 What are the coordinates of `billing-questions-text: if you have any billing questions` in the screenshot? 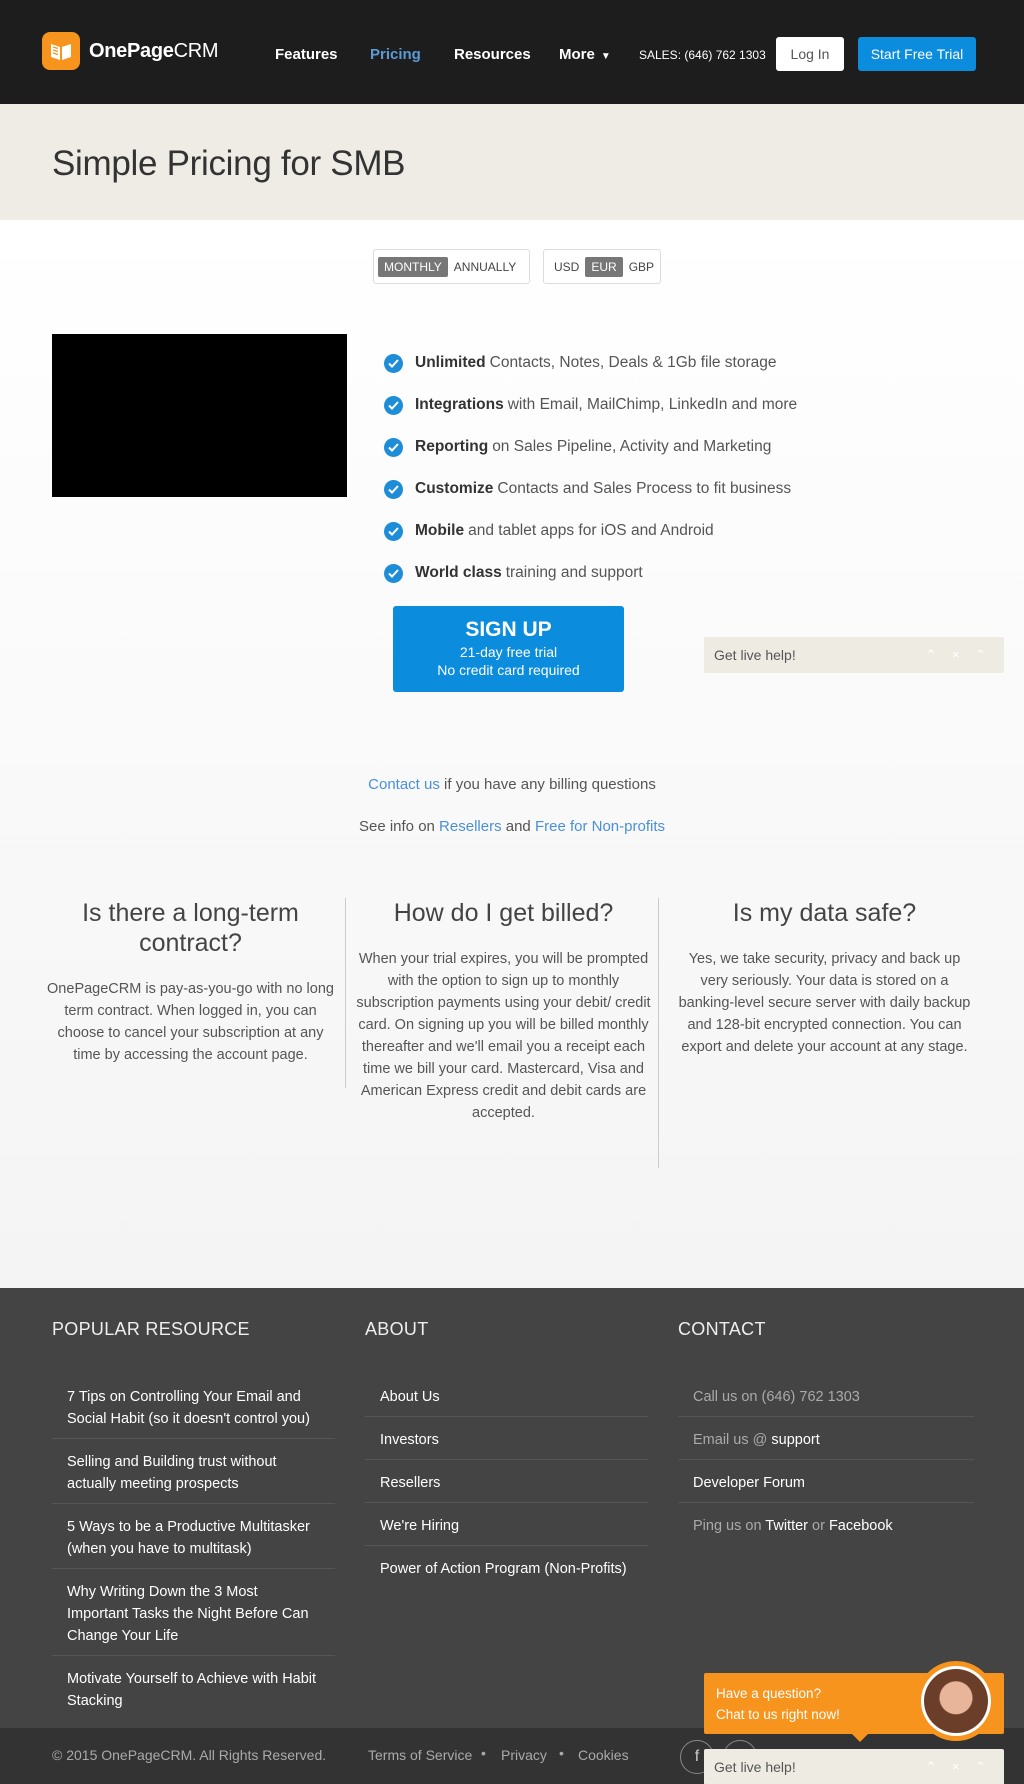 It's located at (547, 784).